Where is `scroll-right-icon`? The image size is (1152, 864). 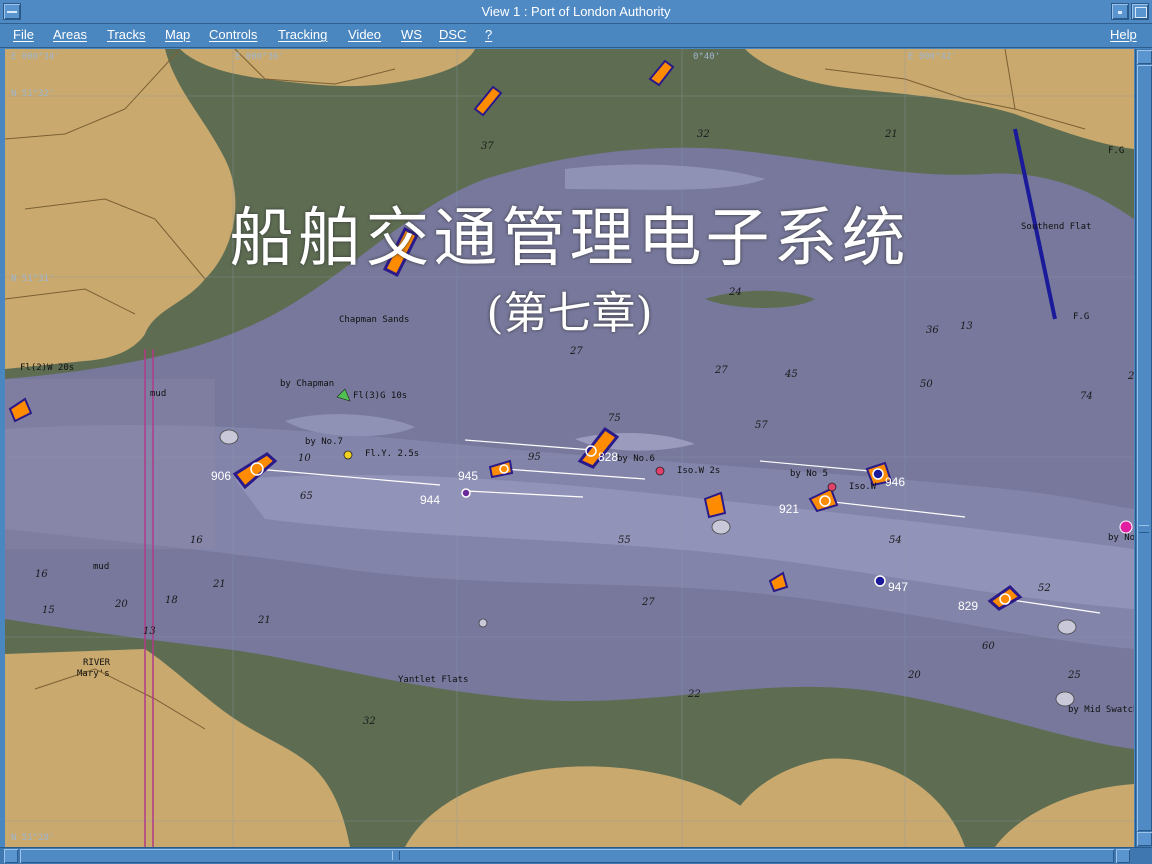 scroll-right-icon is located at coordinates (1123, 856).